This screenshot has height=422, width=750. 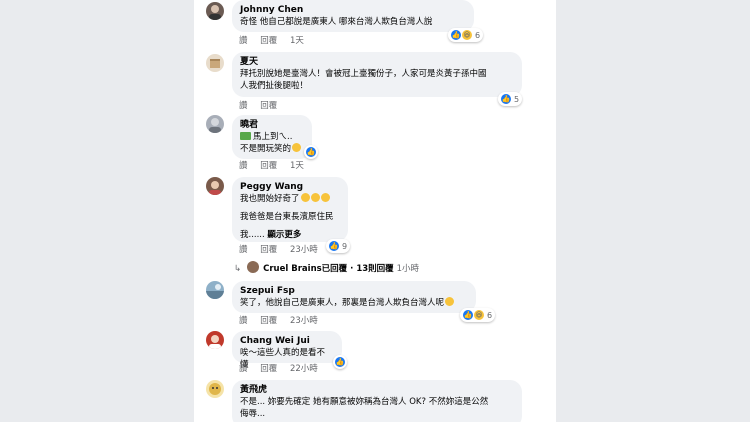 I want to click on comment-text: 拜托別說她是臺灣人！會被冠上臺獨份子，人家可是炎黃子孫中國, so click(x=363, y=74).